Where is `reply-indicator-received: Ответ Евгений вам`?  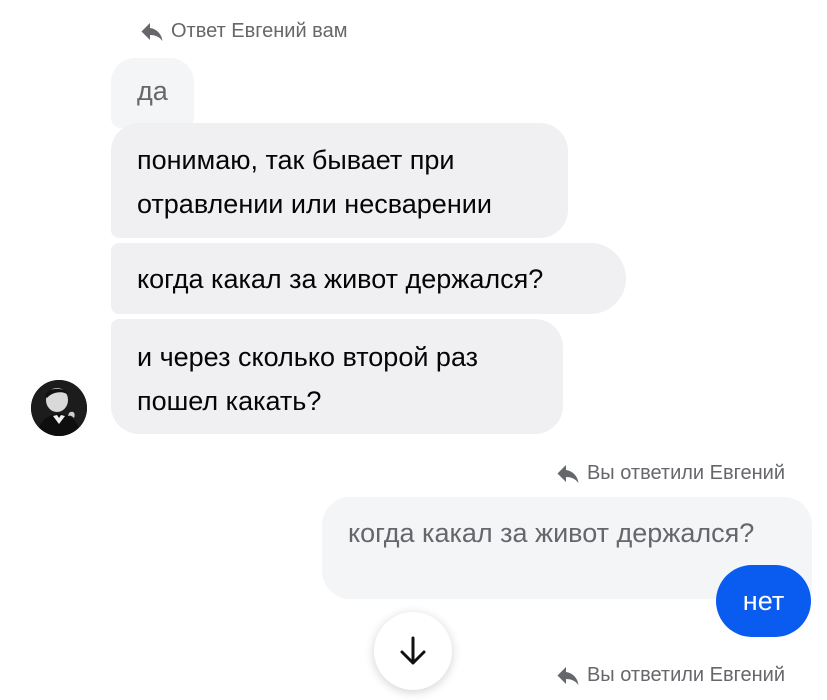
reply-indicator-received: Ответ Евгений вам is located at coordinates (244, 31).